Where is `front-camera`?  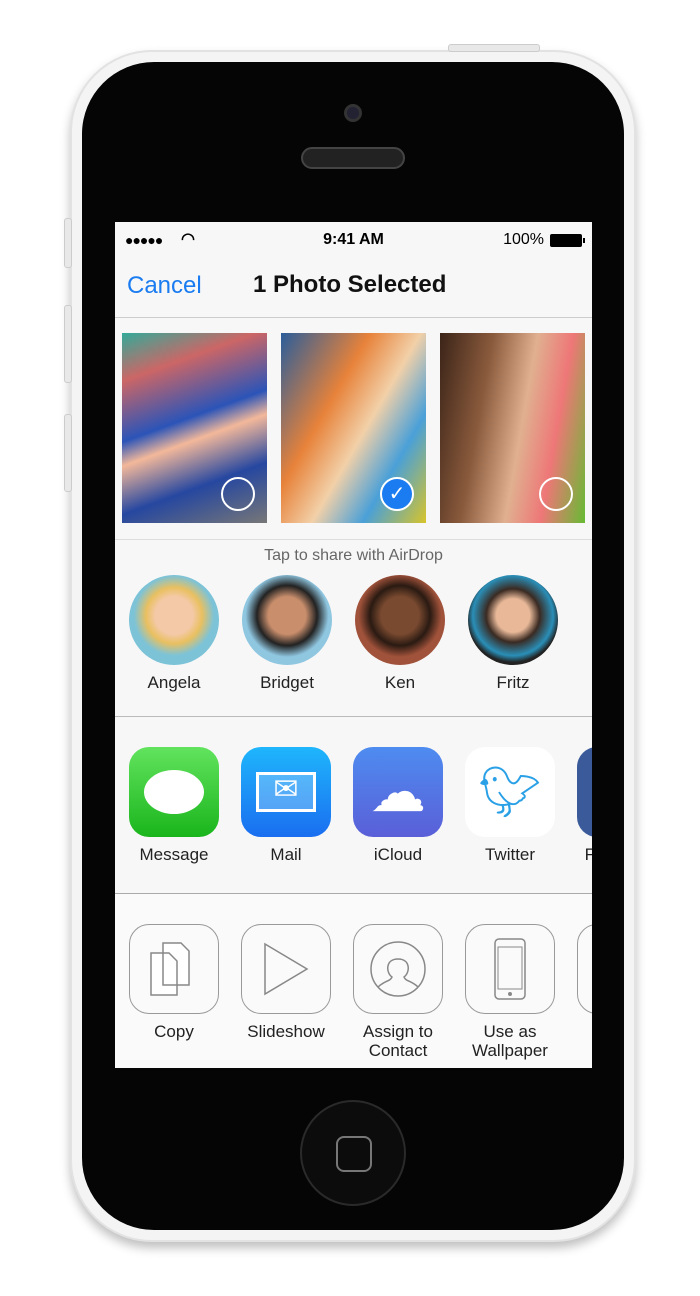 front-camera is located at coordinates (353, 113).